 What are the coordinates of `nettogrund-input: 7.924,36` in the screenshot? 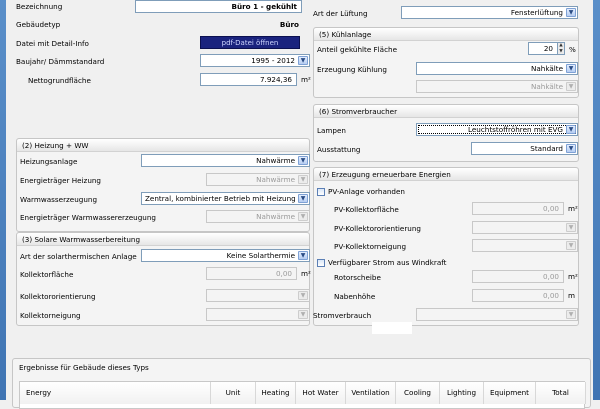 It's located at (248, 79).